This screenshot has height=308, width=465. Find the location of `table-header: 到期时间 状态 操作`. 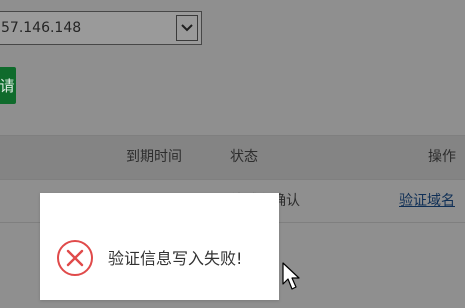

table-header: 到期时间 状态 操作 is located at coordinates (232, 157).